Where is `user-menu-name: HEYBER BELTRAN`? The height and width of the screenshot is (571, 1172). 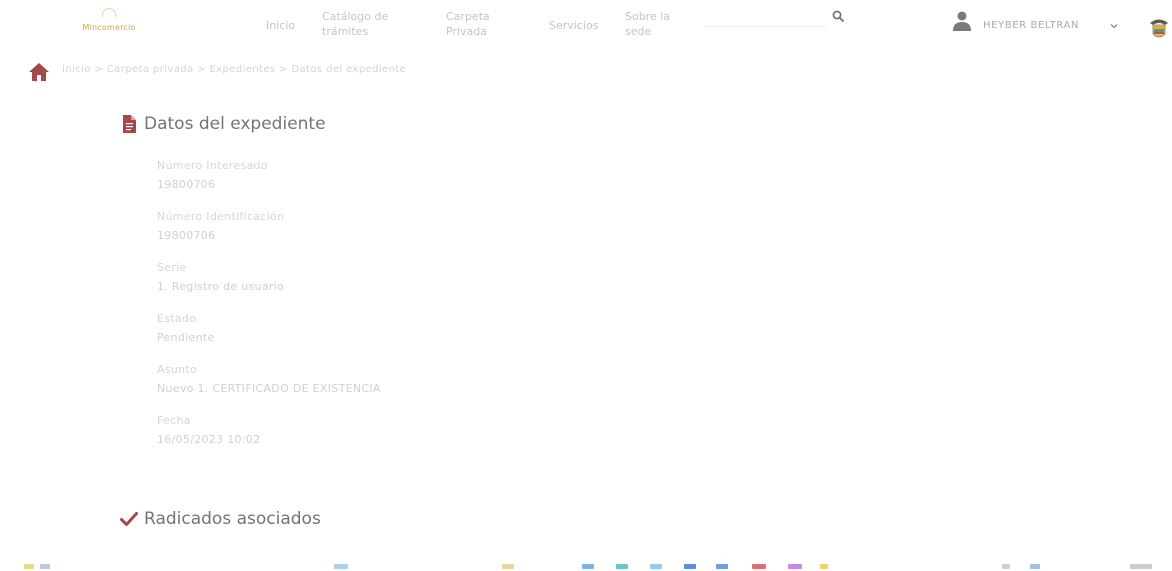
user-menu-name: HEYBER BELTRAN is located at coordinates (1031, 25).